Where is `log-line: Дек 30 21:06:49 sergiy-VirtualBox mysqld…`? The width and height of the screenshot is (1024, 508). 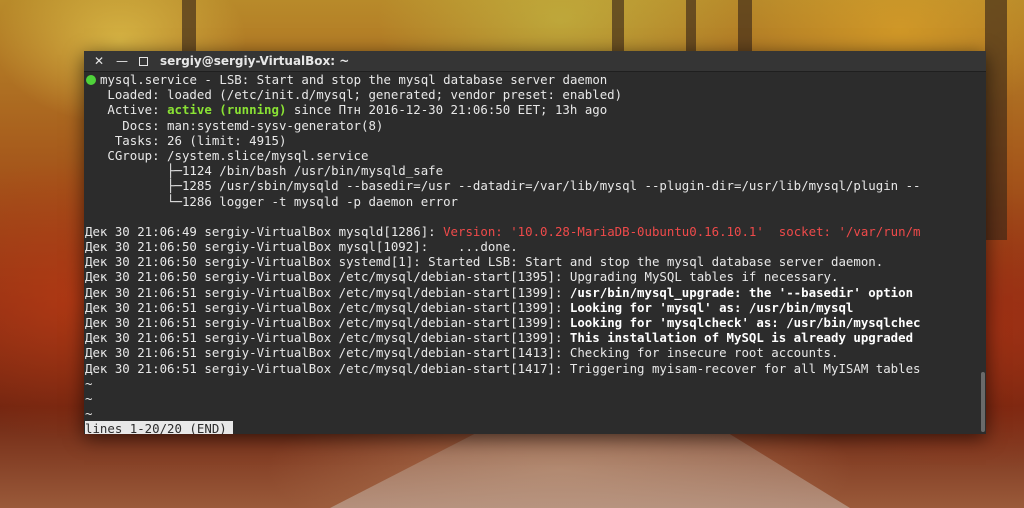 log-line: Дек 30 21:06:49 sergiy-VirtualBox mysqld… is located at coordinates (533, 231).